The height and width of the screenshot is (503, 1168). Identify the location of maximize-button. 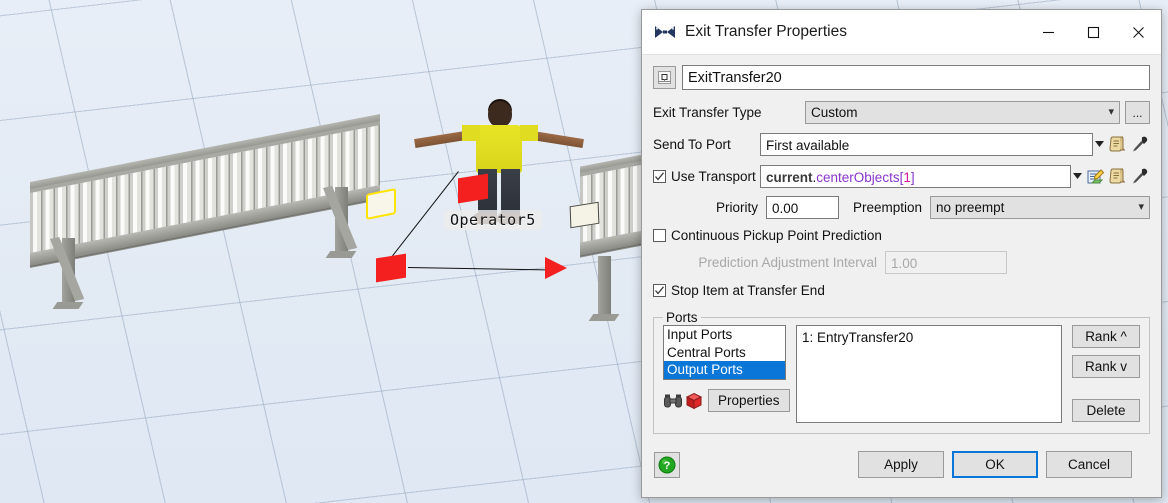
(1093, 32).